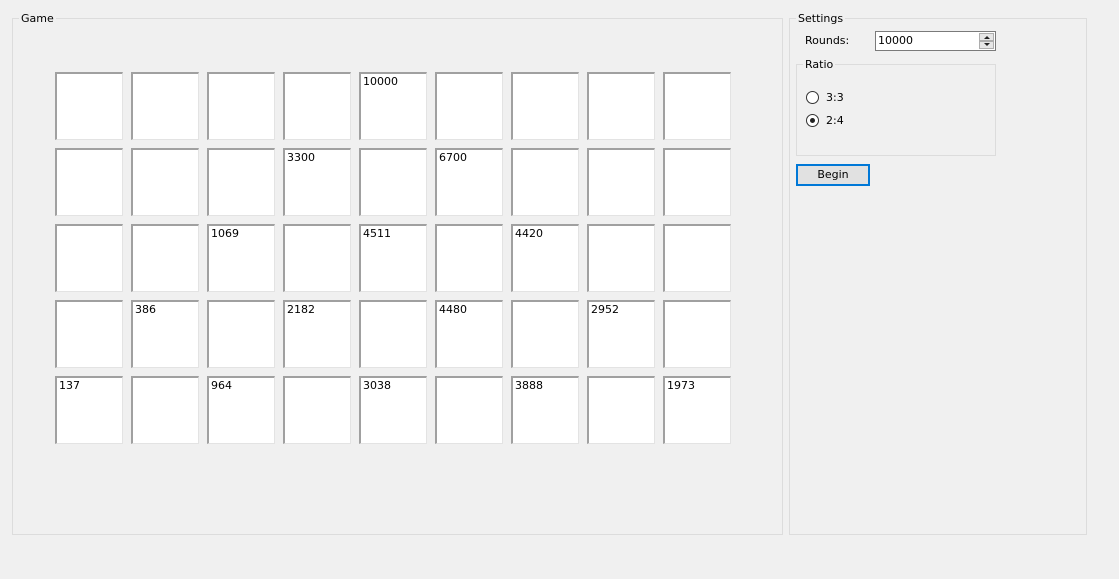 This screenshot has width=1119, height=579. Describe the element at coordinates (835, 97) in the screenshot. I see `ratio-option-label: 3:3` at that location.